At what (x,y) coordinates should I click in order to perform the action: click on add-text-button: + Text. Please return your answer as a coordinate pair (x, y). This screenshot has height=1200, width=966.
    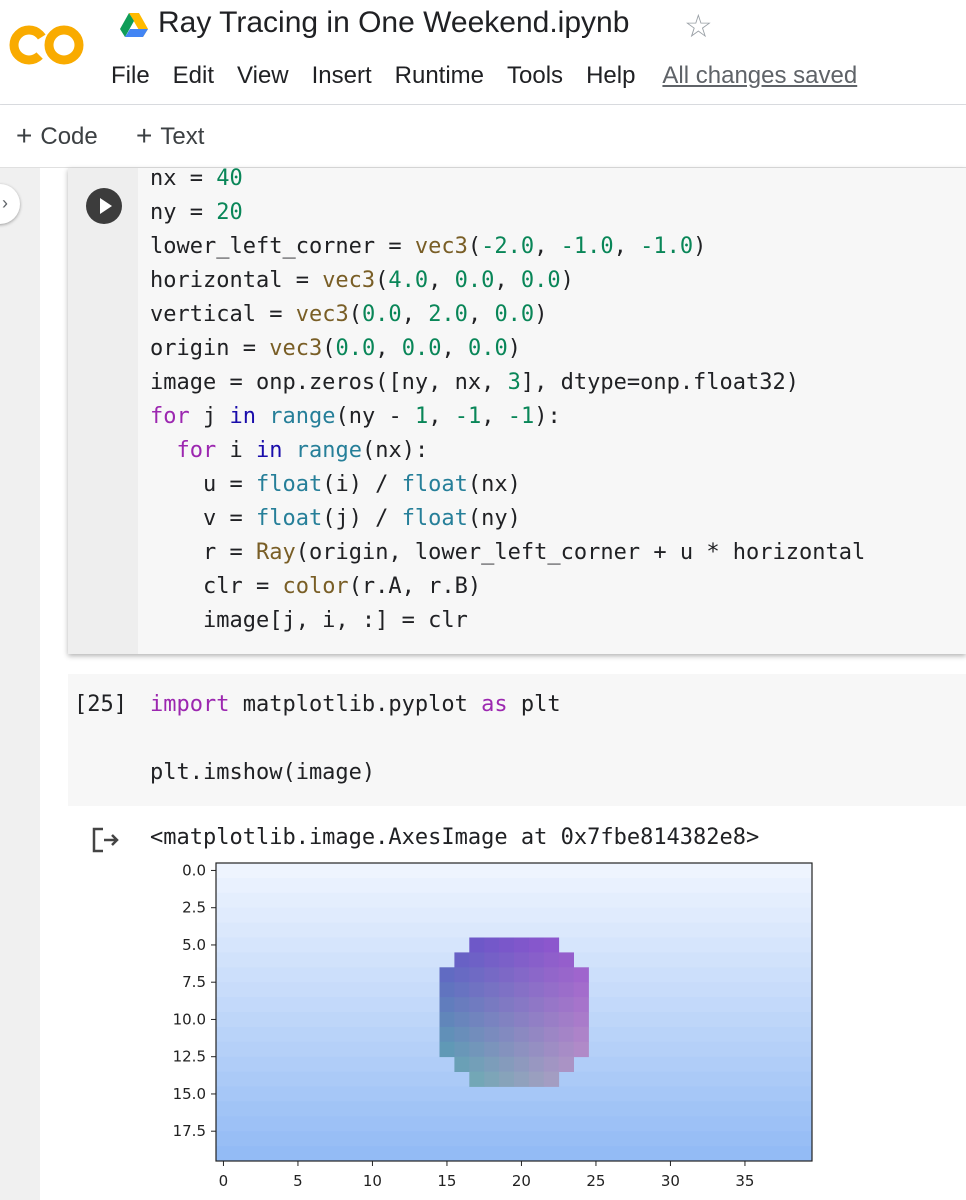
    Looking at the image, I should click on (170, 135).